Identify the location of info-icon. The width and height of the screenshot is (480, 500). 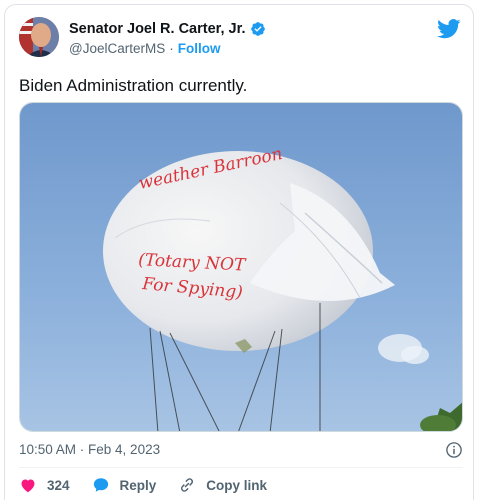
(454, 450).